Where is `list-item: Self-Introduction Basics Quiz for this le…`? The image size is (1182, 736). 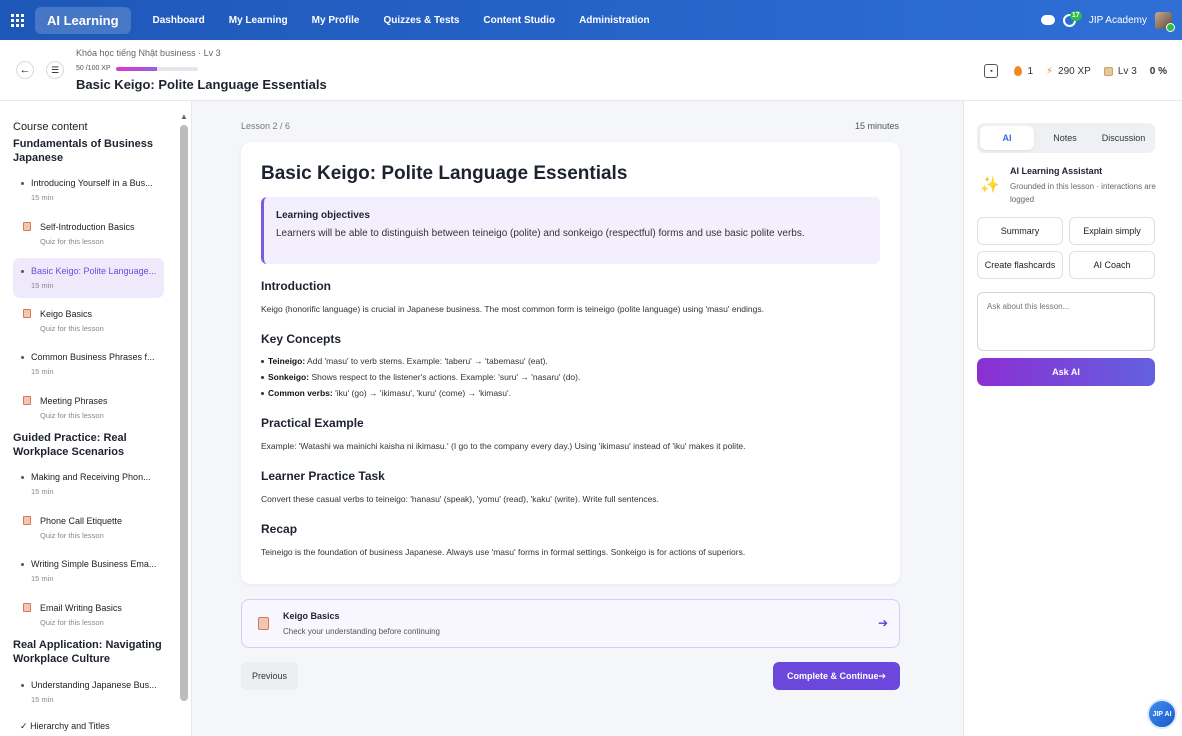 list-item: Self-Introduction Basics Quiz for this le… is located at coordinates (88, 234).